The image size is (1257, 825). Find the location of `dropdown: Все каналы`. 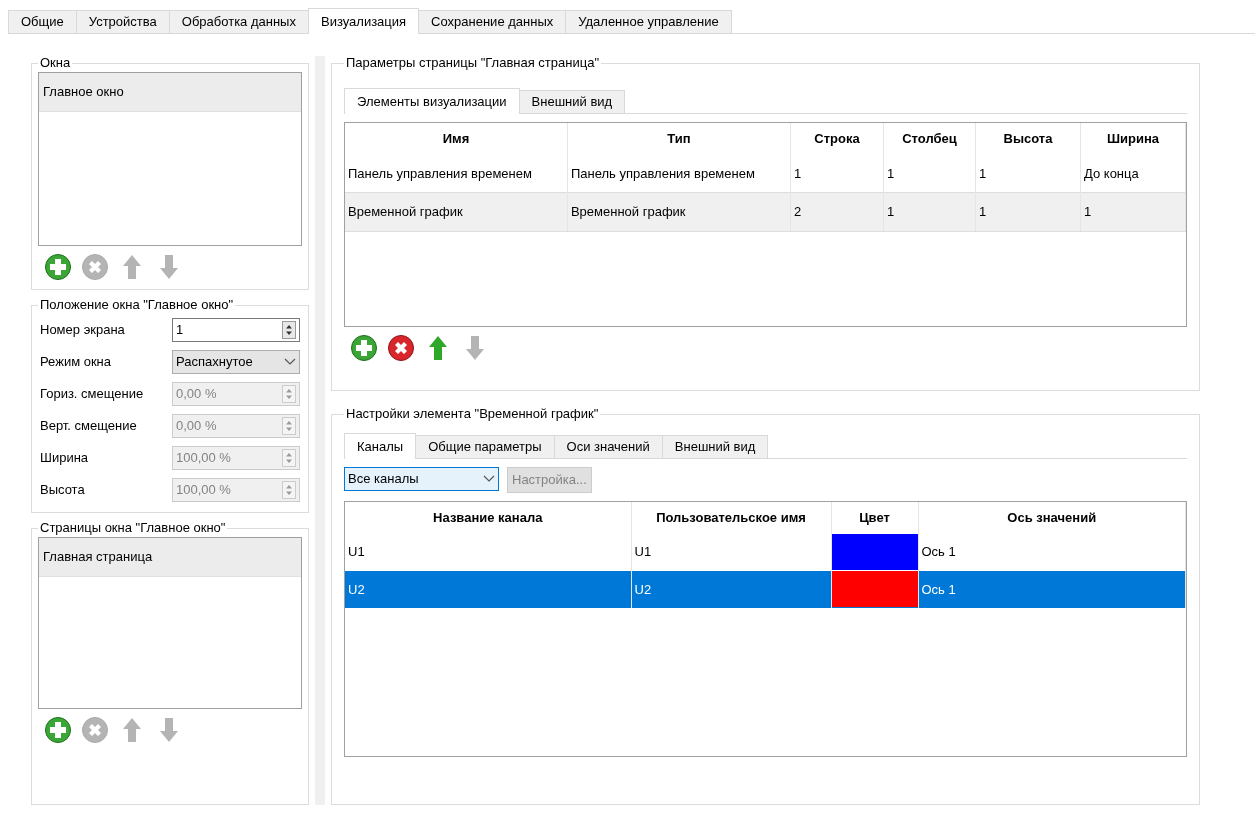

dropdown: Все каналы is located at coordinates (421, 479).